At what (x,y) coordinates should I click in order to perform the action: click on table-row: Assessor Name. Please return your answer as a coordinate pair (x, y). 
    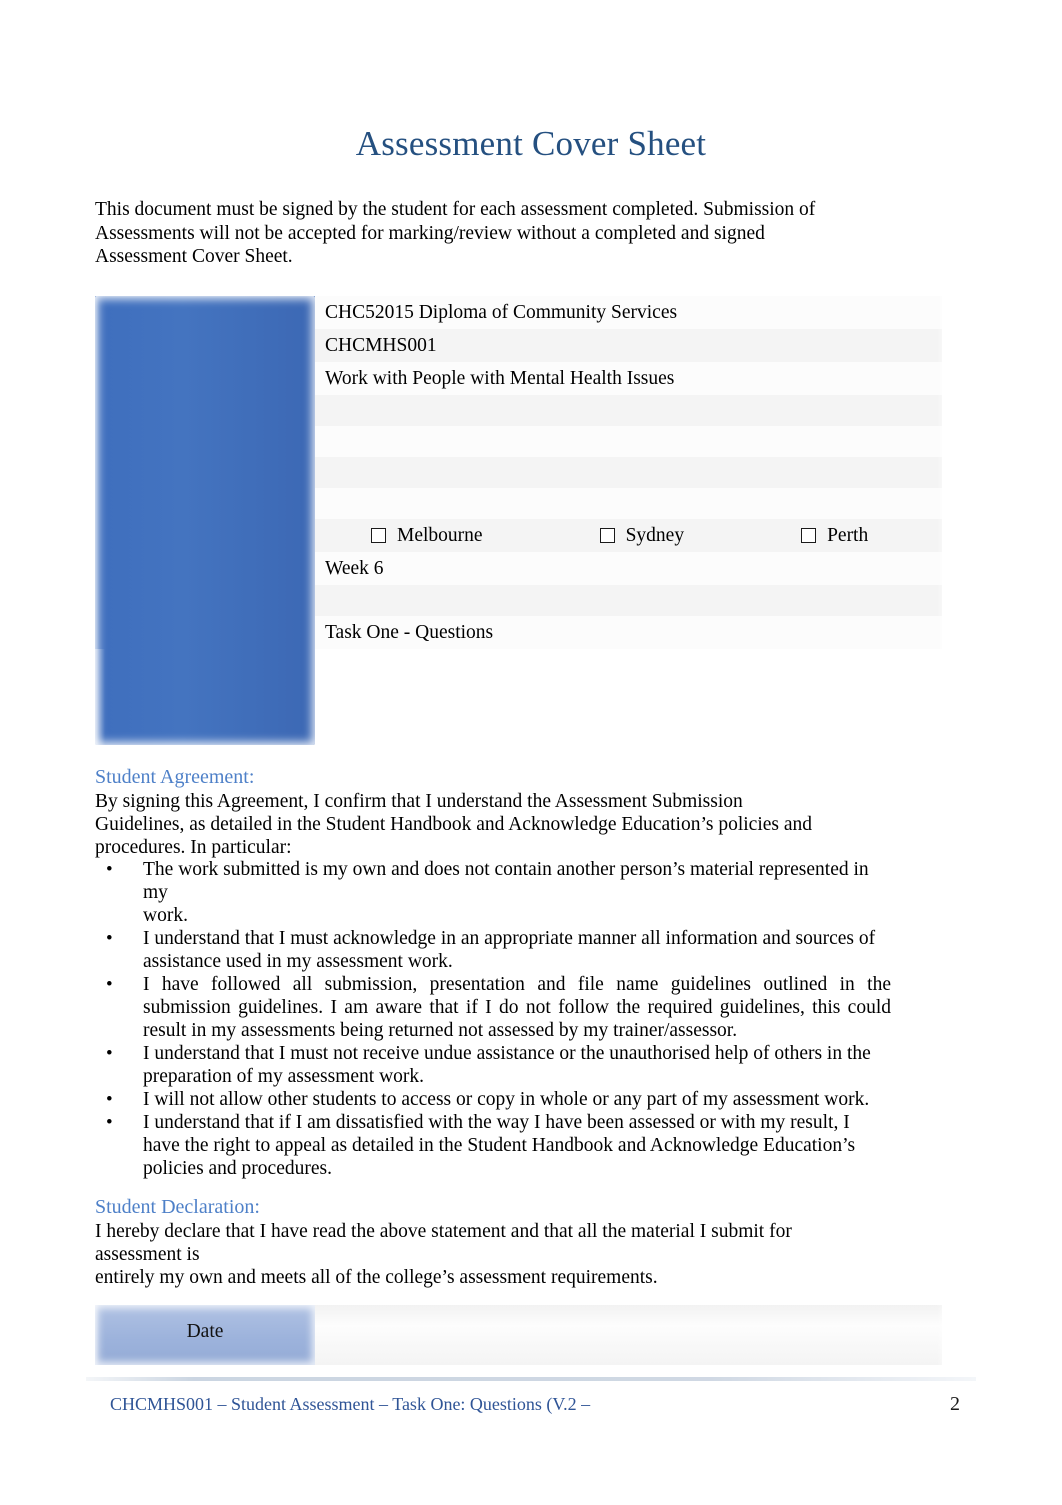
    Looking at the image, I should click on (518, 503).